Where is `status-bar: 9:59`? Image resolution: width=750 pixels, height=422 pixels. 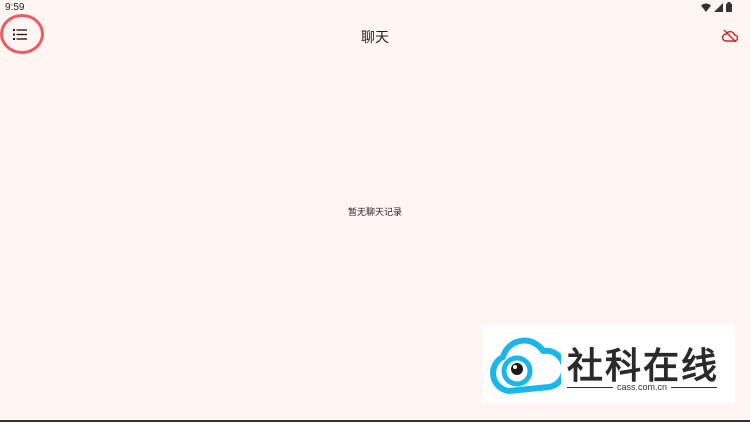
status-bar: 9:59 is located at coordinates (375, 8).